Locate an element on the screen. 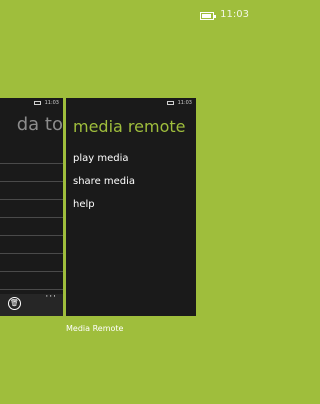  app-title-fragment: da to is located at coordinates (39, 124).